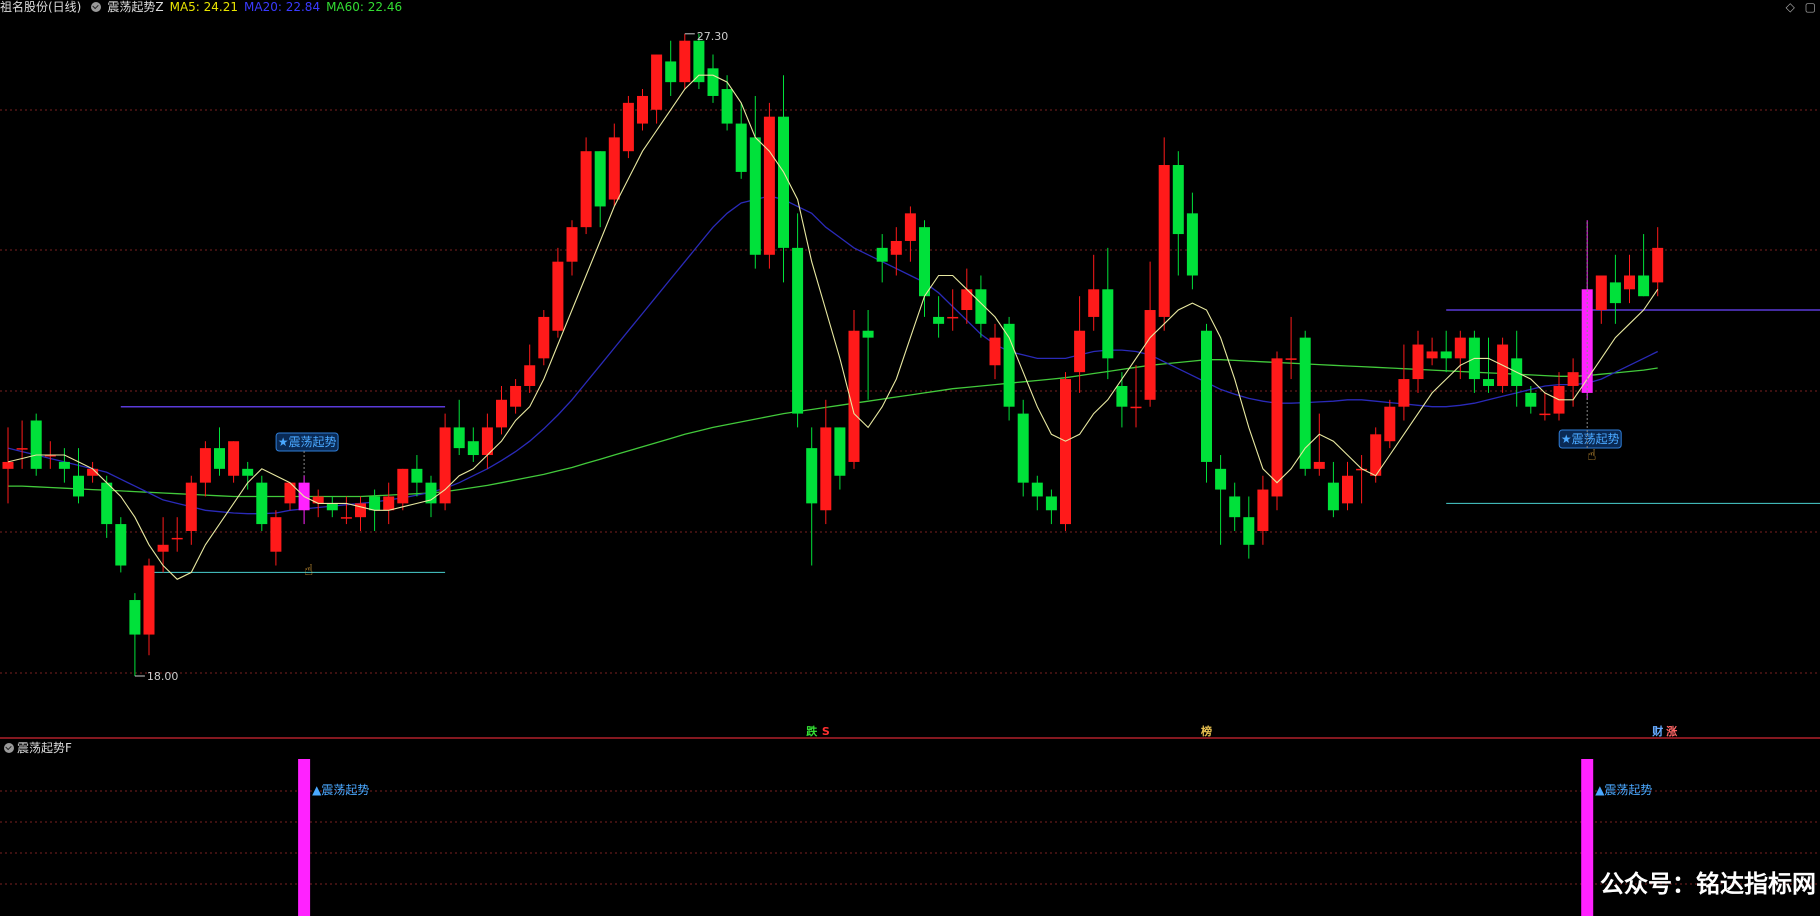  Describe the element at coordinates (307, 442) in the screenshot. I see `signal-badge-label: ★震荡起势` at that location.